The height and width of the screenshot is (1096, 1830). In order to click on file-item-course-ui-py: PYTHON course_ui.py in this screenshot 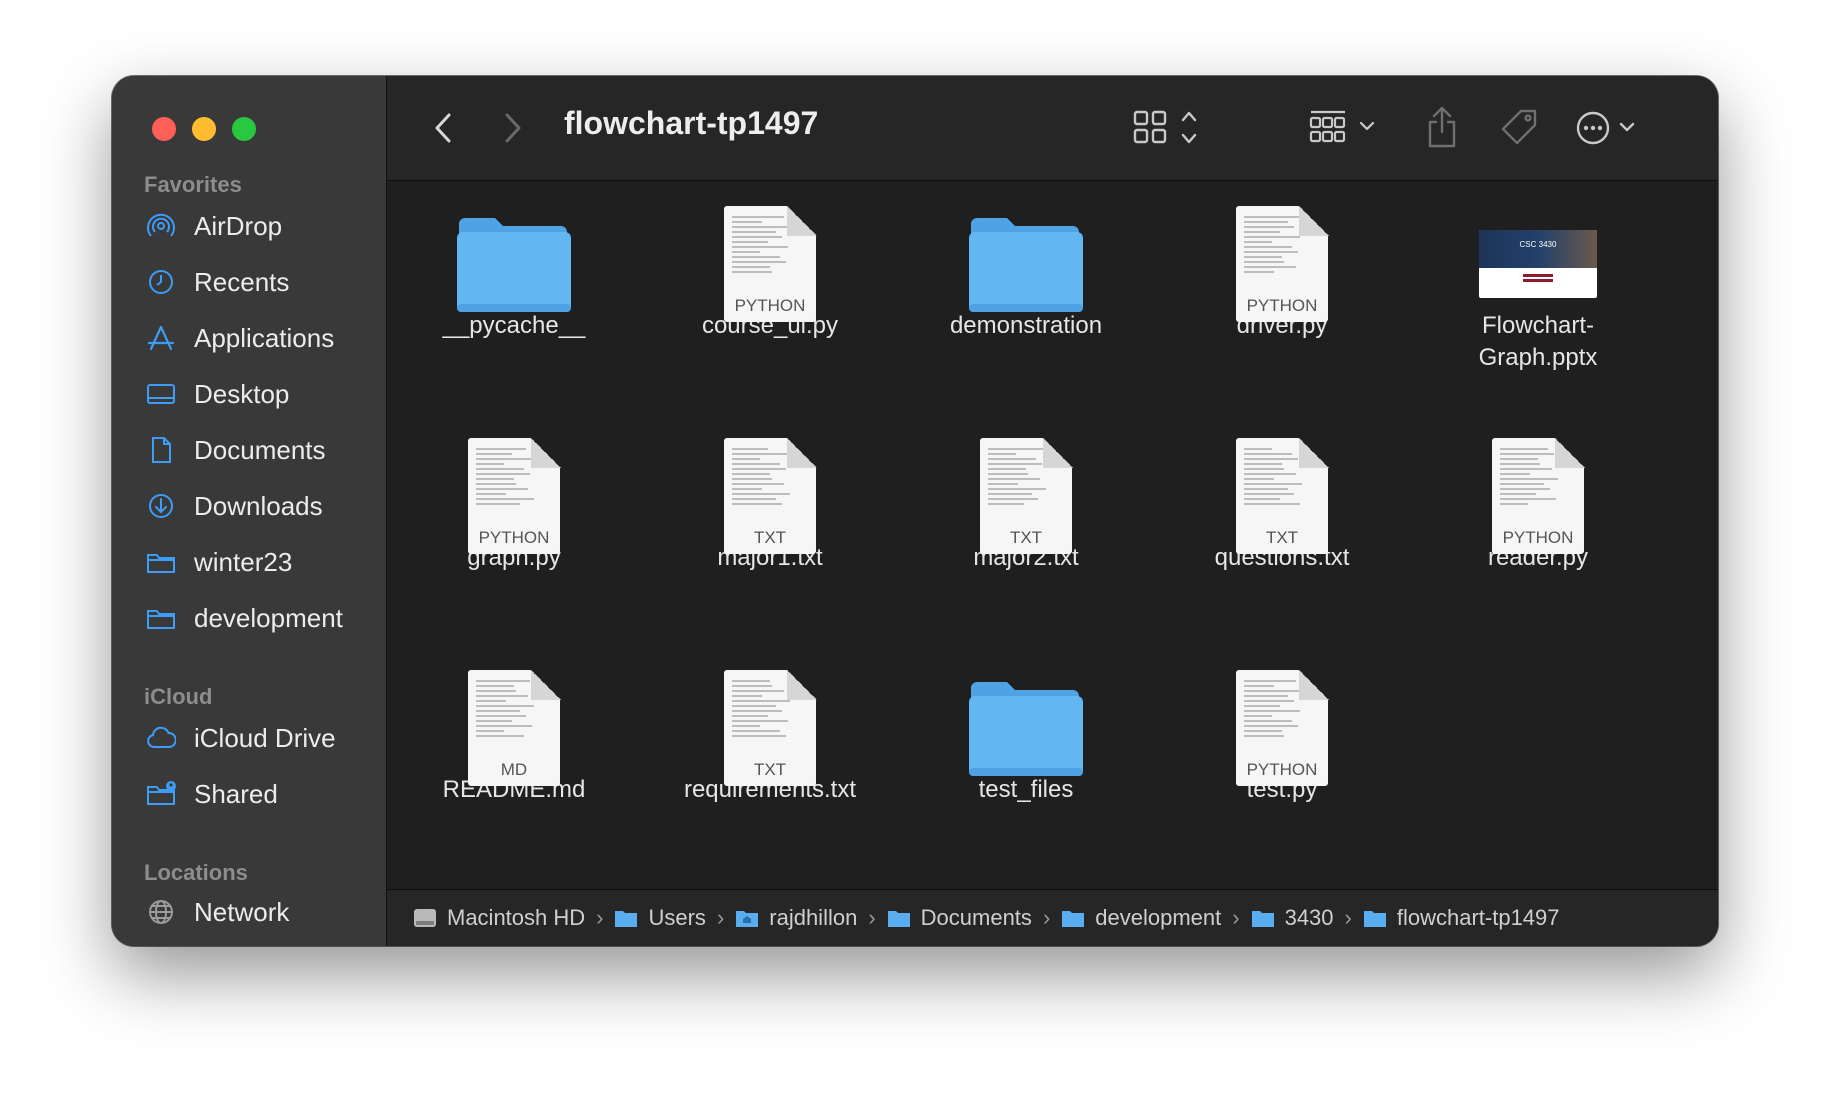, I will do `click(770, 261)`.